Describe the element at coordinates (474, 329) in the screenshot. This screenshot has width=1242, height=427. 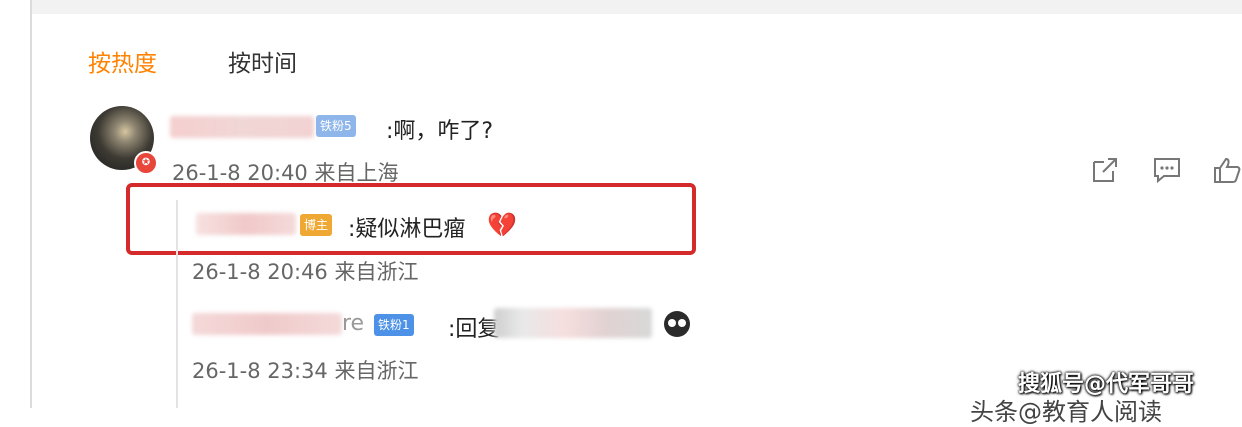
I see `reply2-text: :回复` at that location.